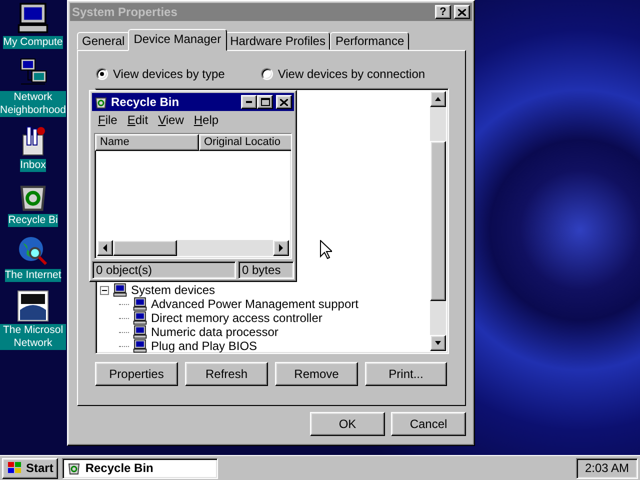  Describe the element at coordinates (236, 318) in the screenshot. I see `tree-item: Direct memory access controller` at that location.